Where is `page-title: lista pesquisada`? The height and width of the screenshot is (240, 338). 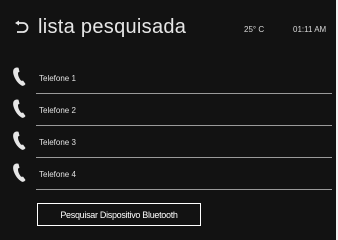
page-title: lista pesquisada is located at coordinates (112, 27).